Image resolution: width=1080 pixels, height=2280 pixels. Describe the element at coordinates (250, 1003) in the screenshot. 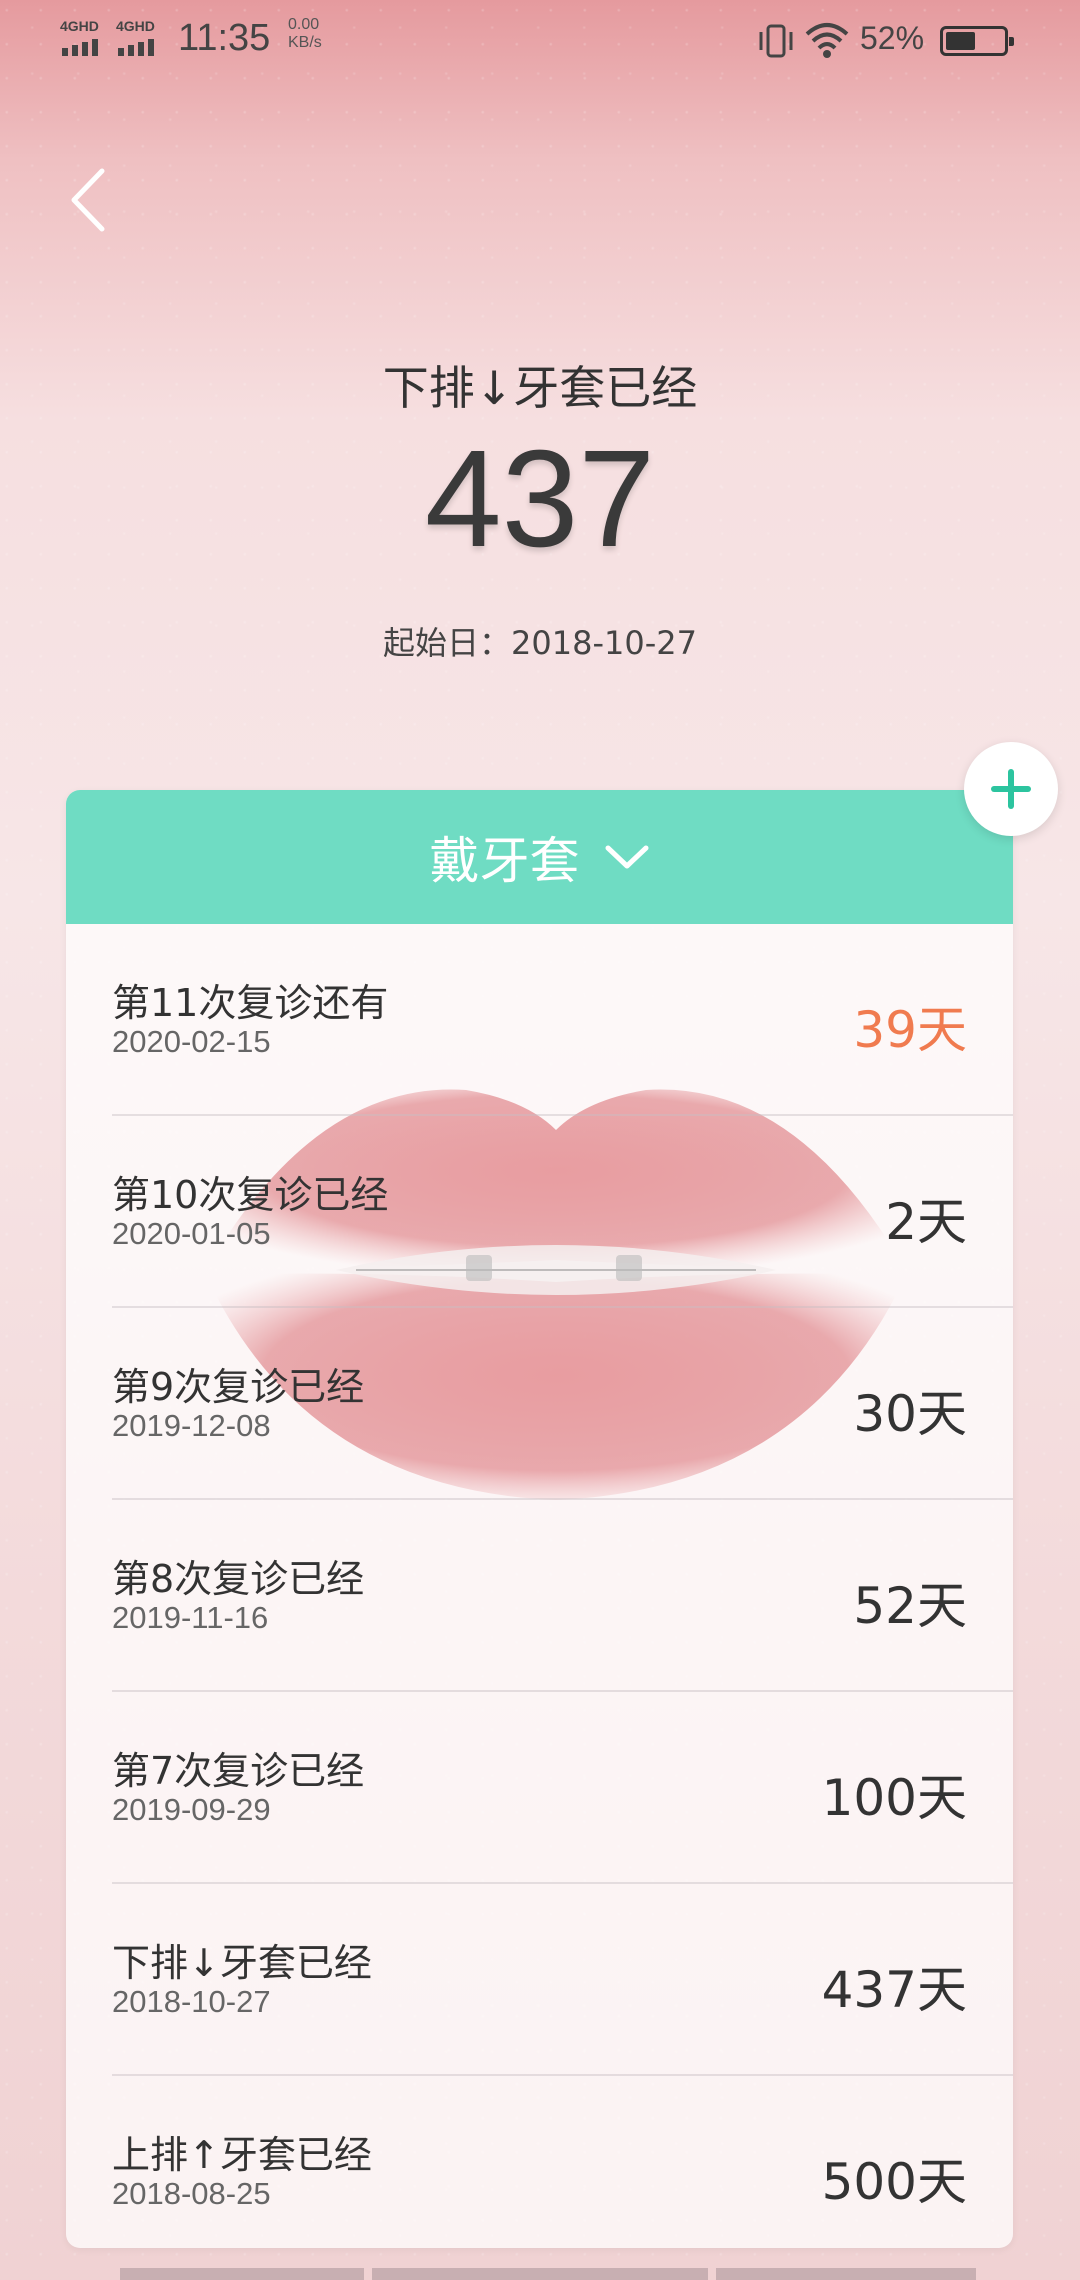

I see `row-title: 第11次复诊还有` at that location.